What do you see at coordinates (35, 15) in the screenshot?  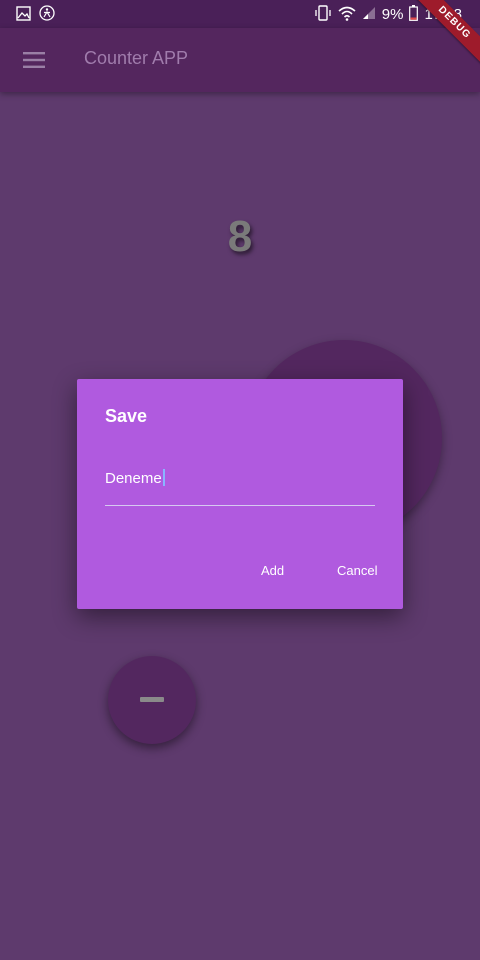 I see `status-left-icons` at bounding box center [35, 15].